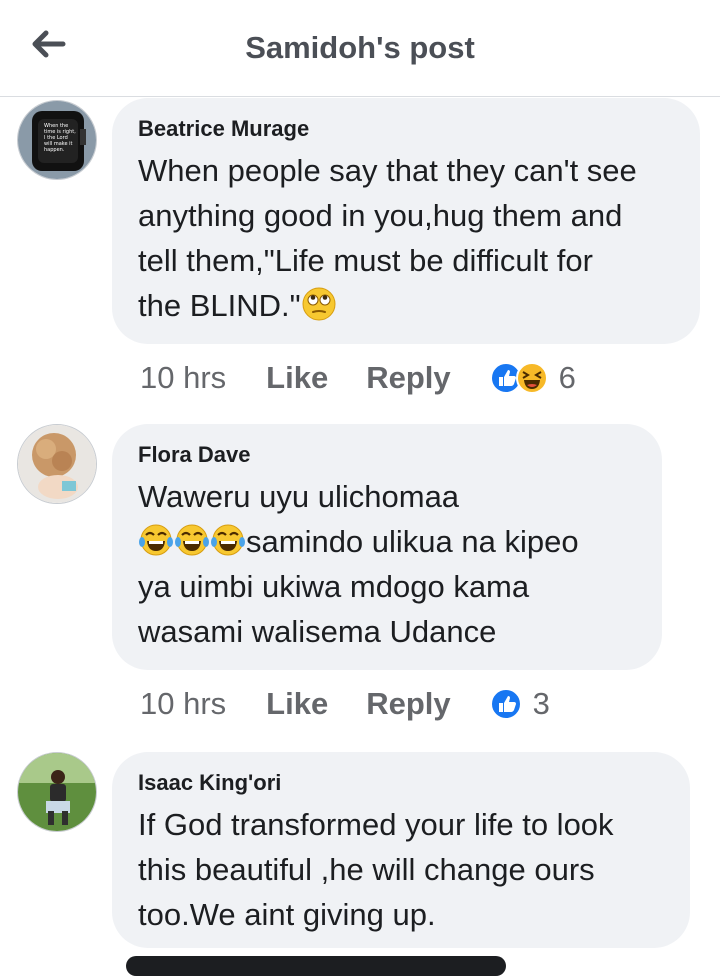 The width and height of the screenshot is (720, 976). Describe the element at coordinates (334, 586) in the screenshot. I see `comment-line: ya uimbi ukiwa mdogo kama` at that location.